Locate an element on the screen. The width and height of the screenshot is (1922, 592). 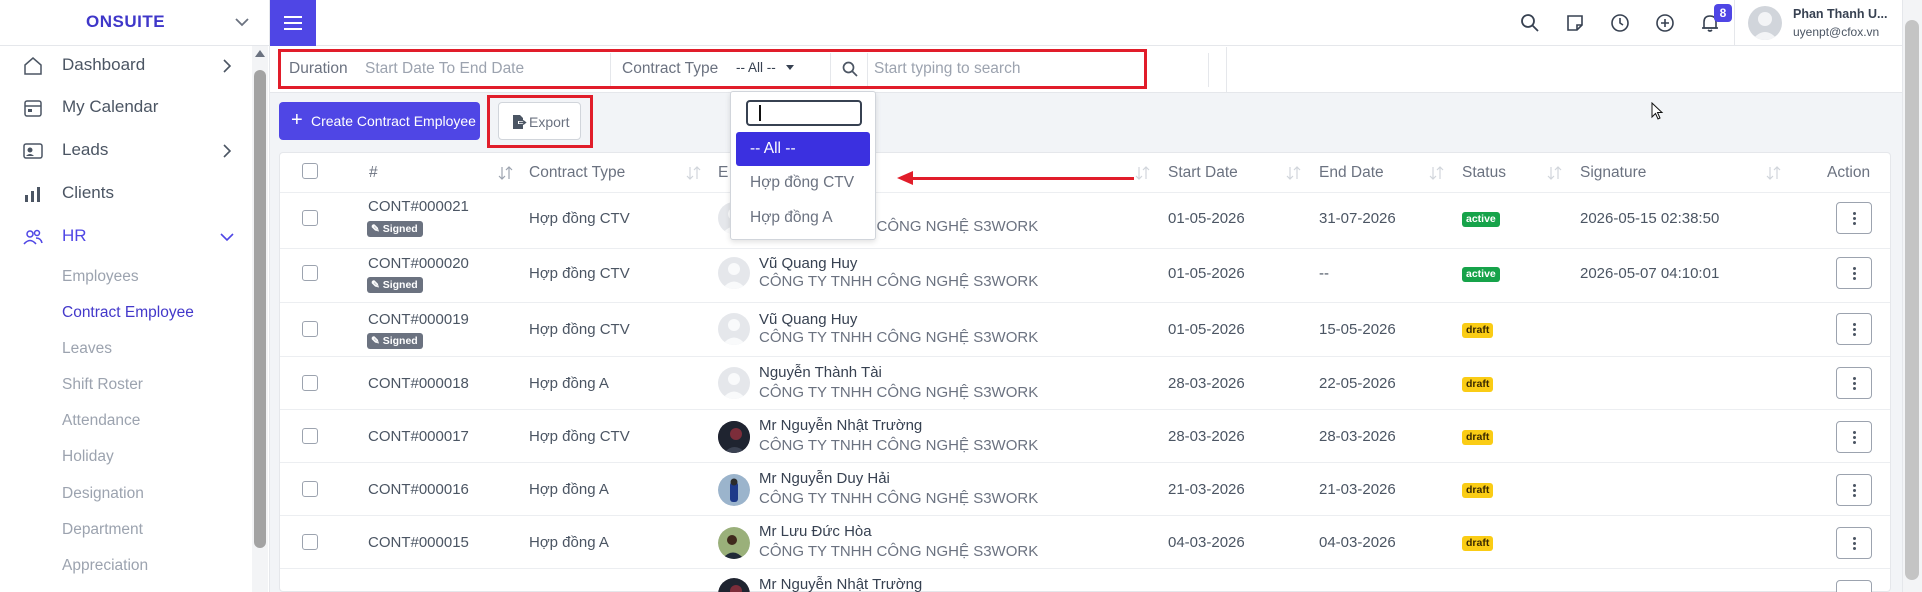
bar-chart-icon is located at coordinates (32, 194).